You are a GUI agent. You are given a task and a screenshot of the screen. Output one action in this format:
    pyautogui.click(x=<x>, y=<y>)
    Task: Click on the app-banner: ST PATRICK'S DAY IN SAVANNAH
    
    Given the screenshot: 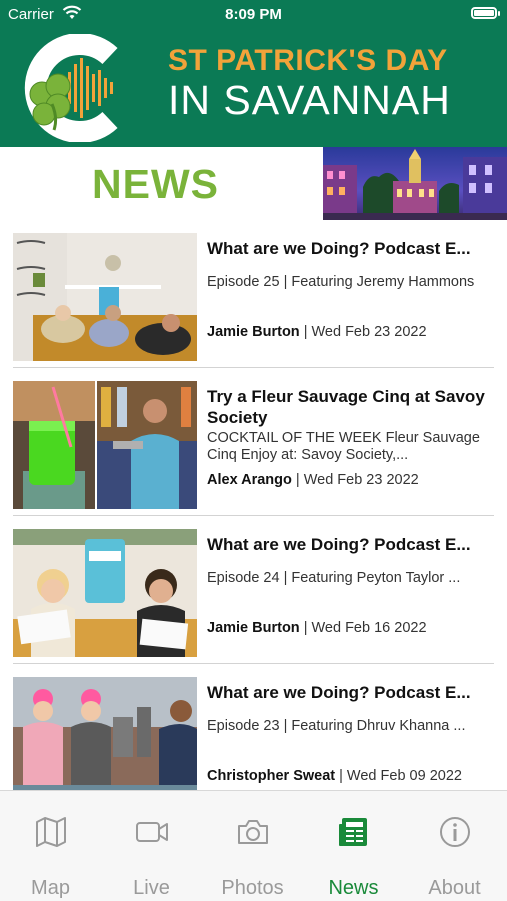 What is the action you would take?
    pyautogui.click(x=253, y=88)
    